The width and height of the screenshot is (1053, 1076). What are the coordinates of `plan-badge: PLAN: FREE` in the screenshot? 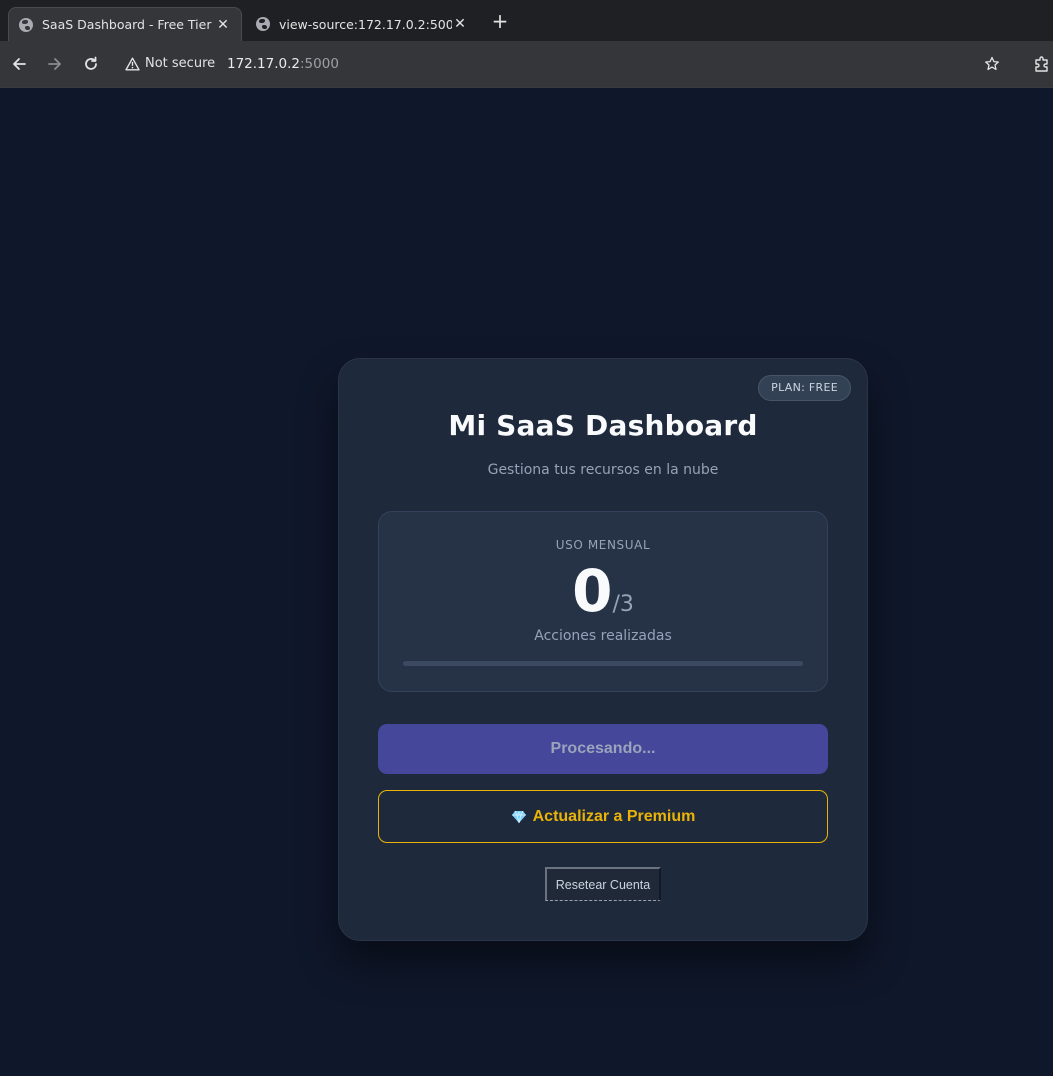 It's located at (804, 388).